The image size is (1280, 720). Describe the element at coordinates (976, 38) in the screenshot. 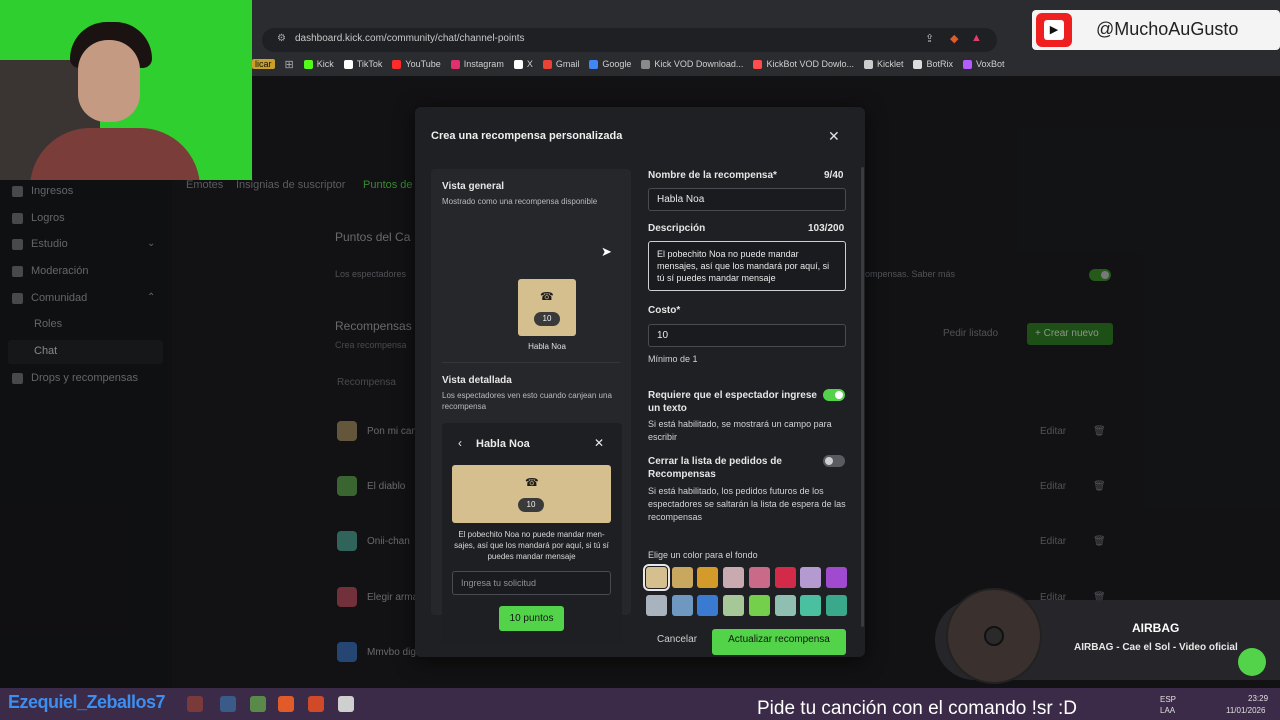

I see `brave-rewards-icon: ▲` at that location.